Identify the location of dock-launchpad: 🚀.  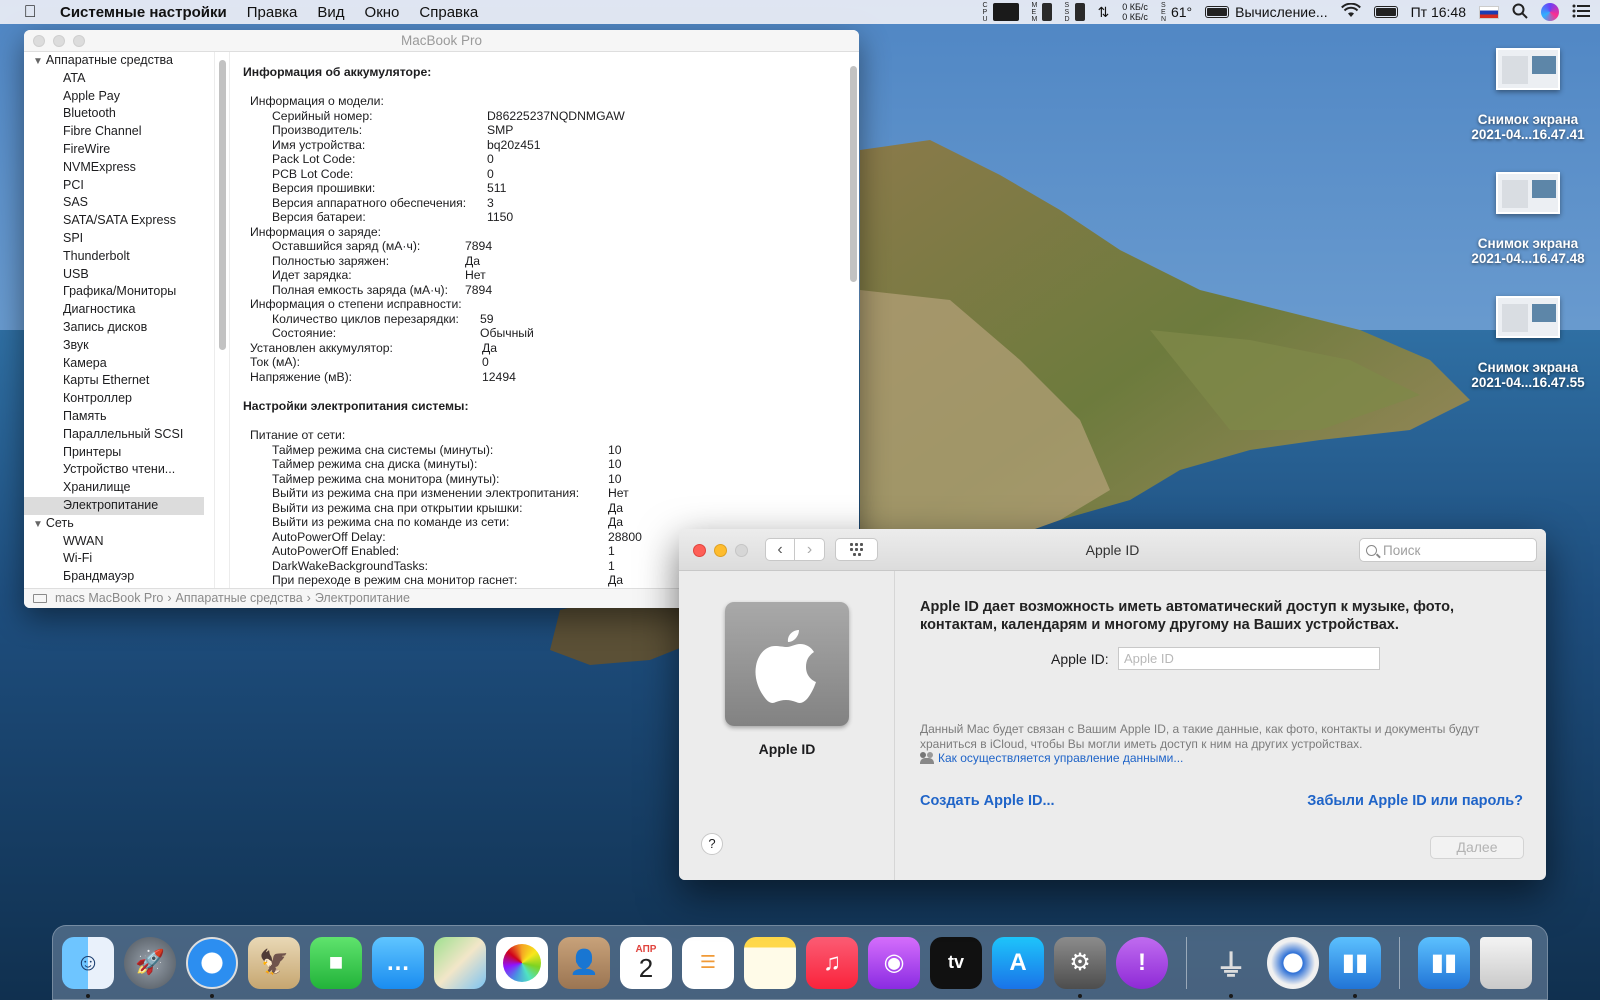
(150, 962).